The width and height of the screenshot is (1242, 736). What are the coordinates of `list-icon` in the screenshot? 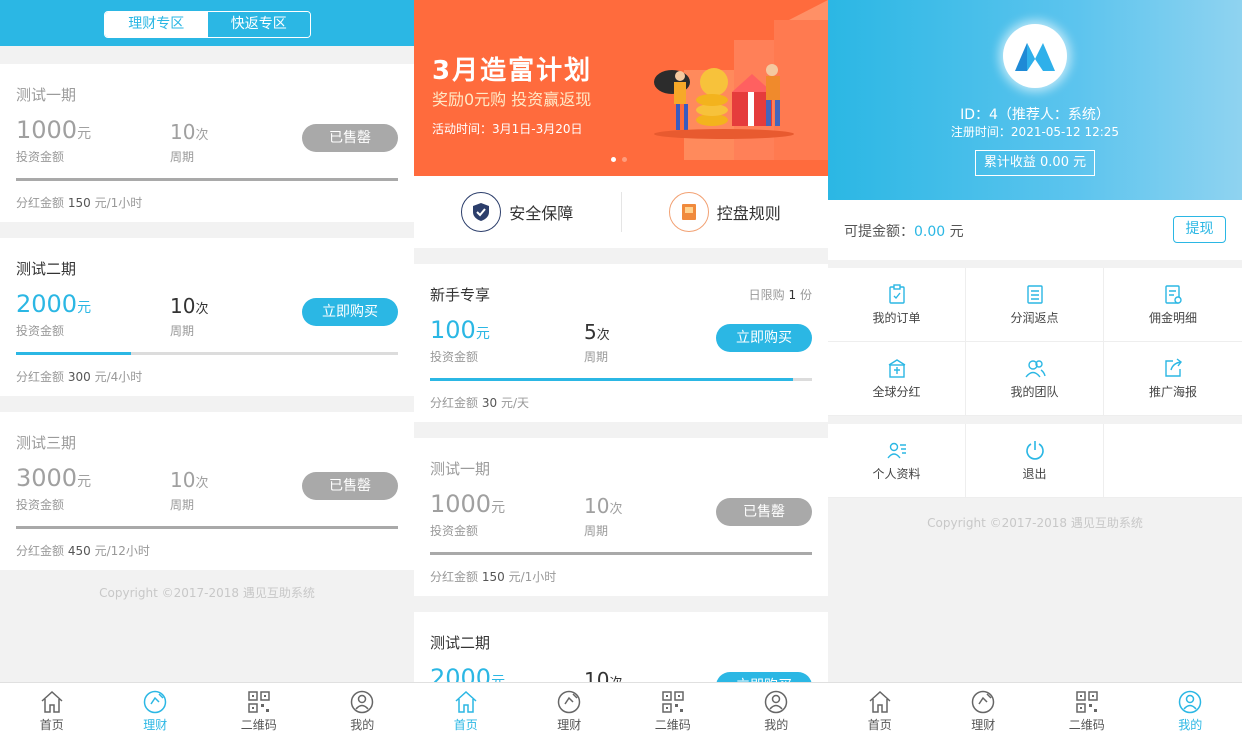 It's located at (1034, 294).